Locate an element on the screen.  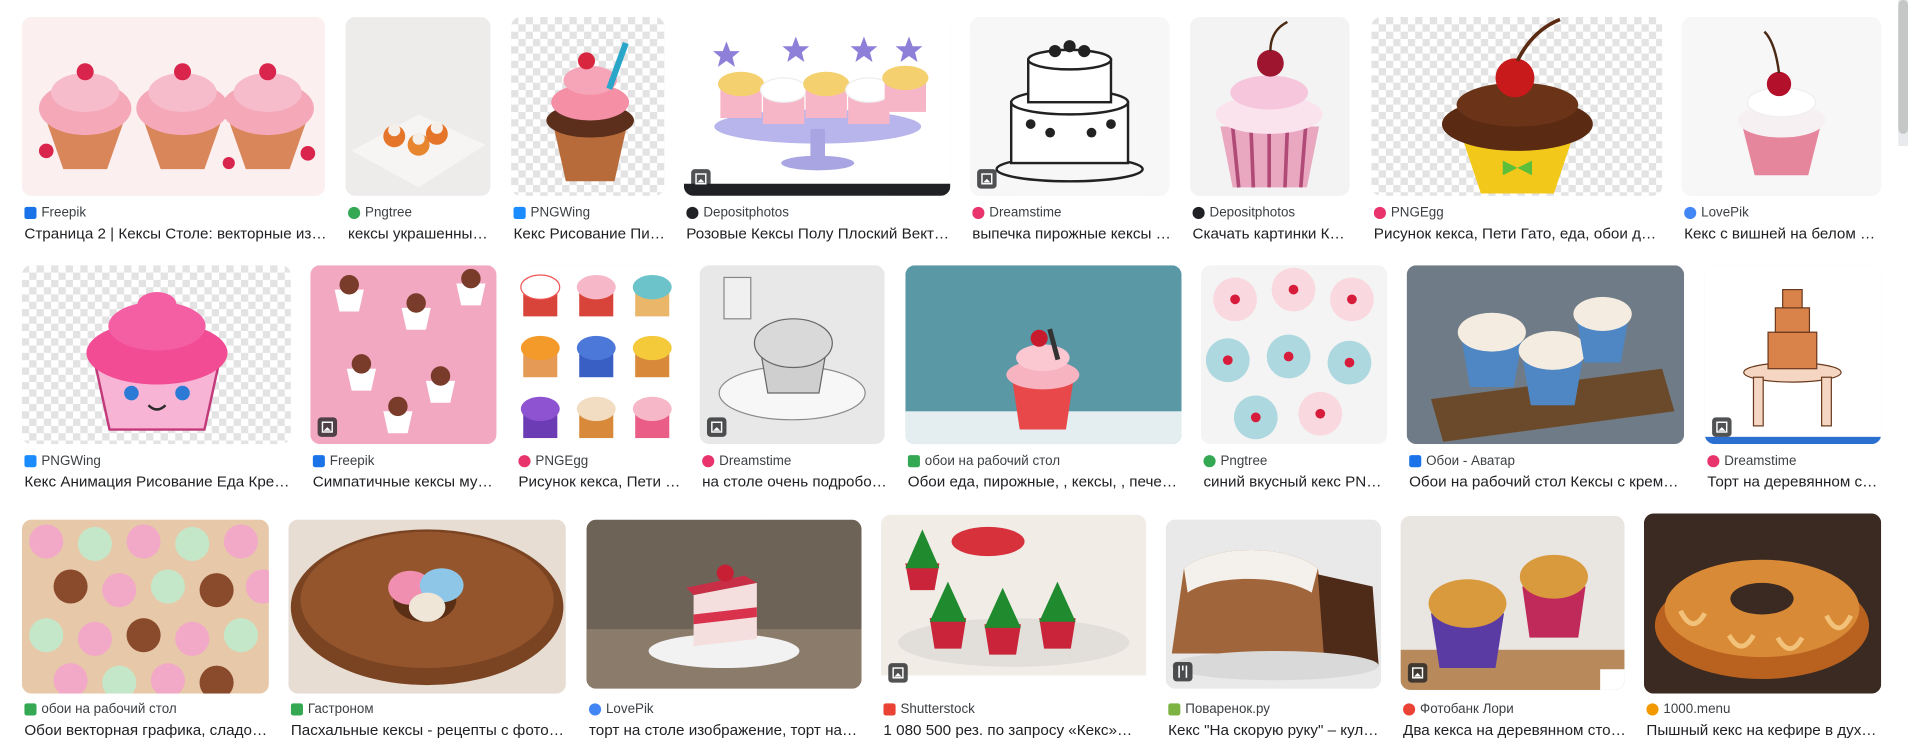
vertical-scrollbar is located at coordinates (1903, 73).